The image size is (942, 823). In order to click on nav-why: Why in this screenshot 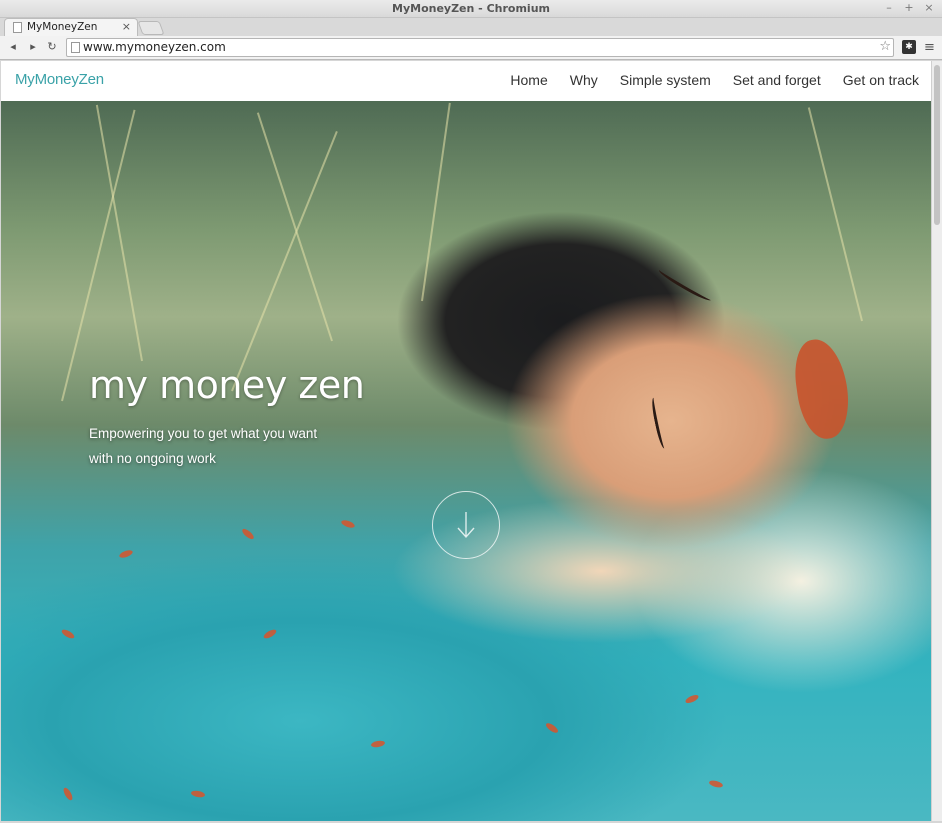, I will do `click(584, 80)`.